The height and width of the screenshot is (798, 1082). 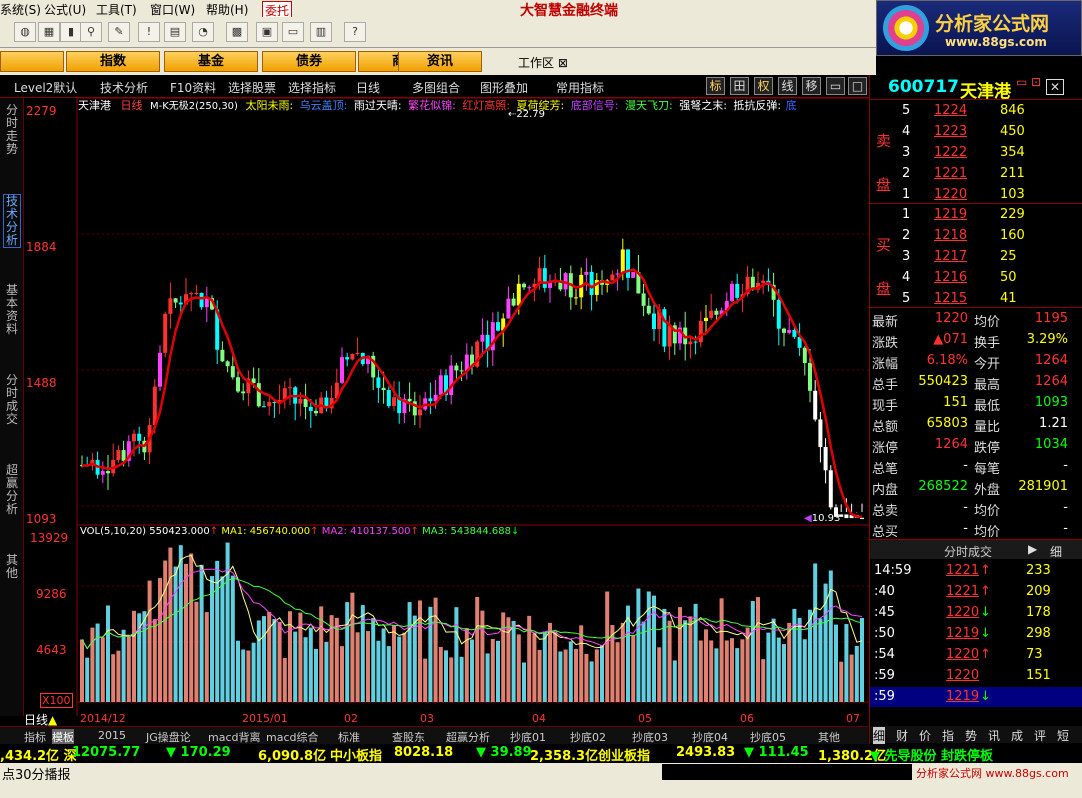 What do you see at coordinates (321, 32) in the screenshot?
I see `books-icon: ▥` at bounding box center [321, 32].